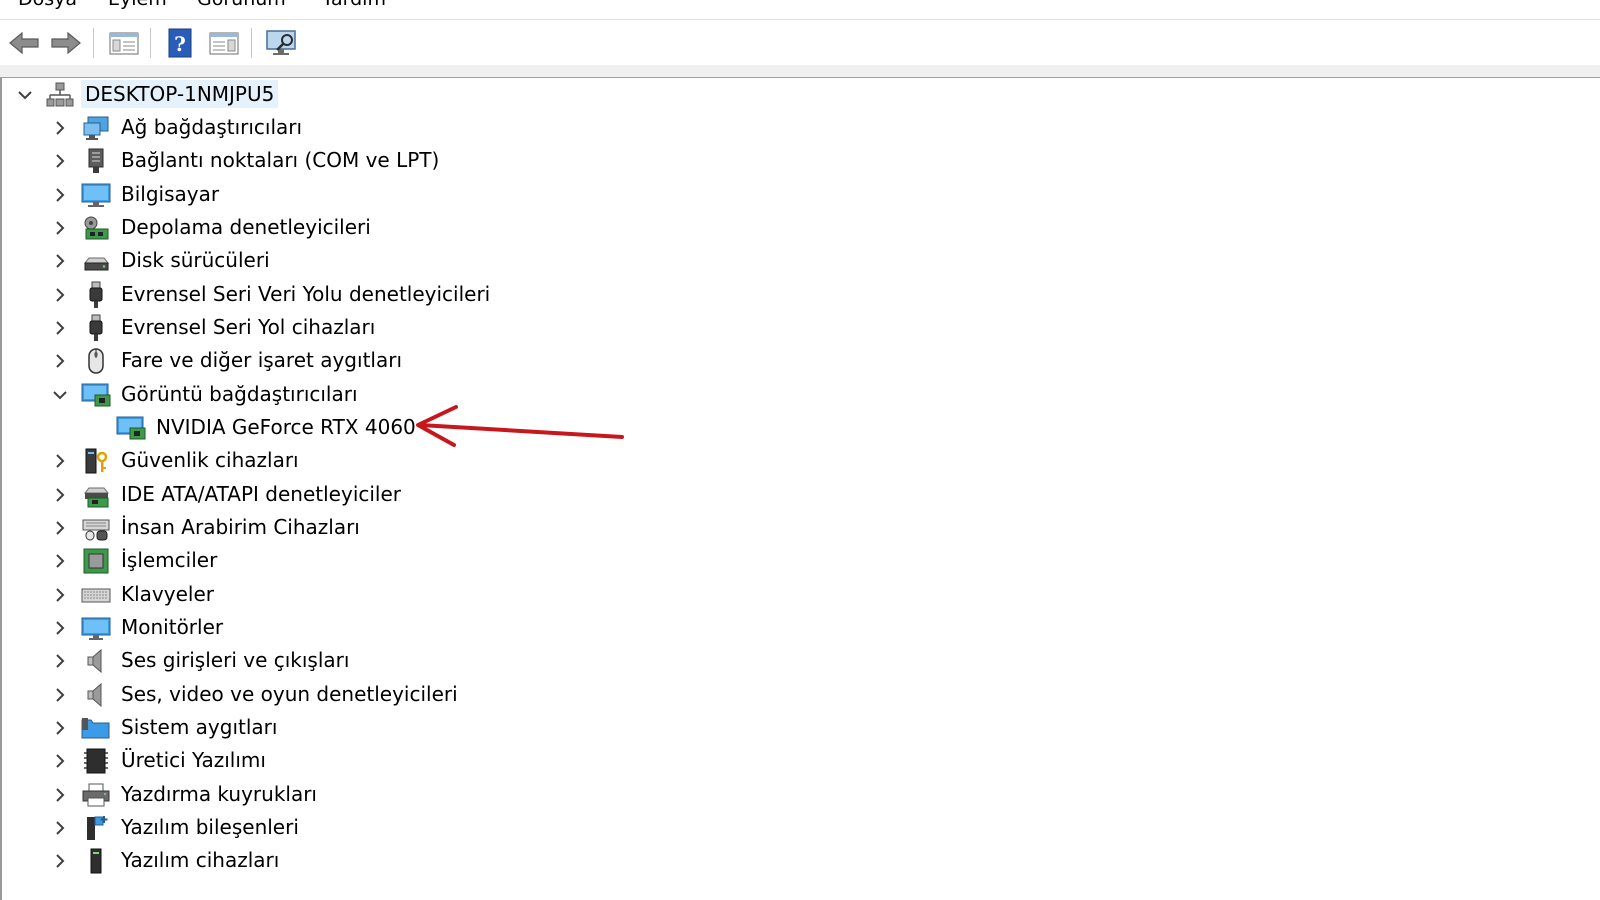 The width and height of the screenshot is (1600, 900). What do you see at coordinates (797, 560) in the screenshot?
I see `tree-category-processors: İşlemciler` at bounding box center [797, 560].